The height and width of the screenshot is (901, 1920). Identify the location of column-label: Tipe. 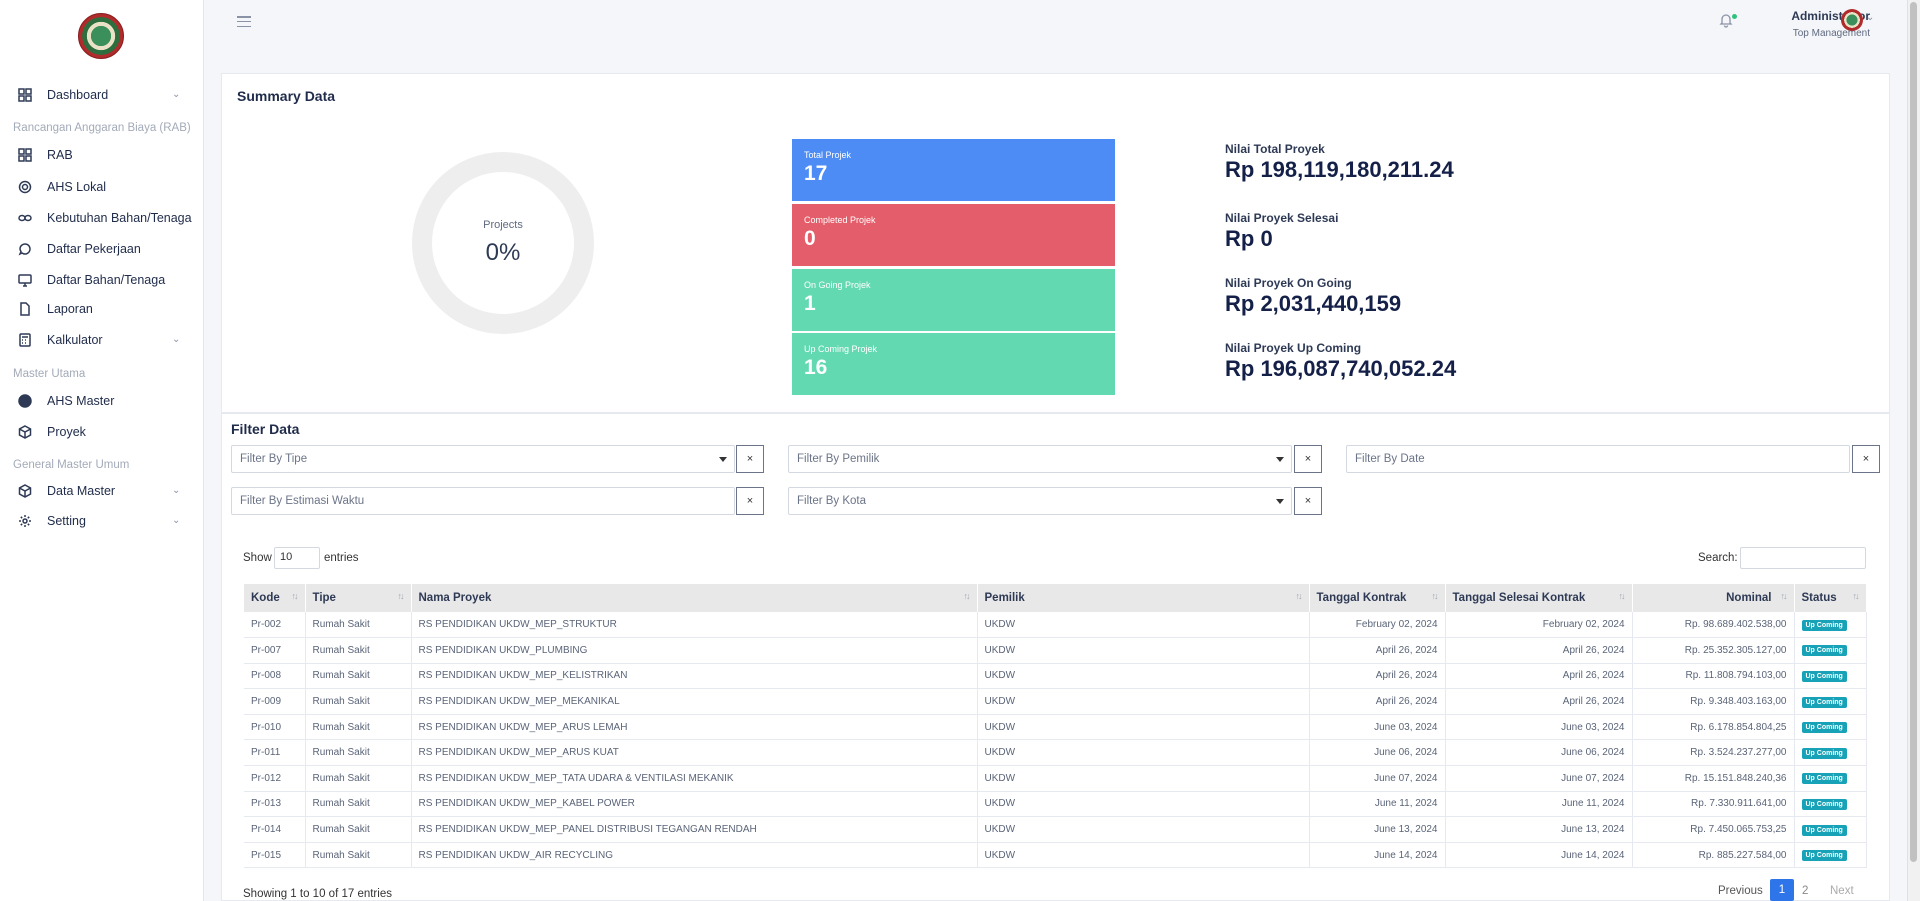
(324, 598).